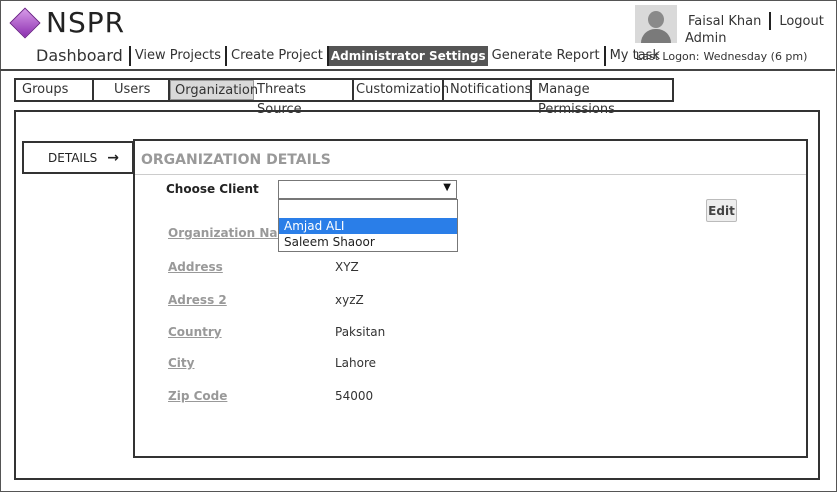 Image resolution: width=837 pixels, height=492 pixels. Describe the element at coordinates (356, 363) in the screenshot. I see `field-value-city: Lahore` at that location.